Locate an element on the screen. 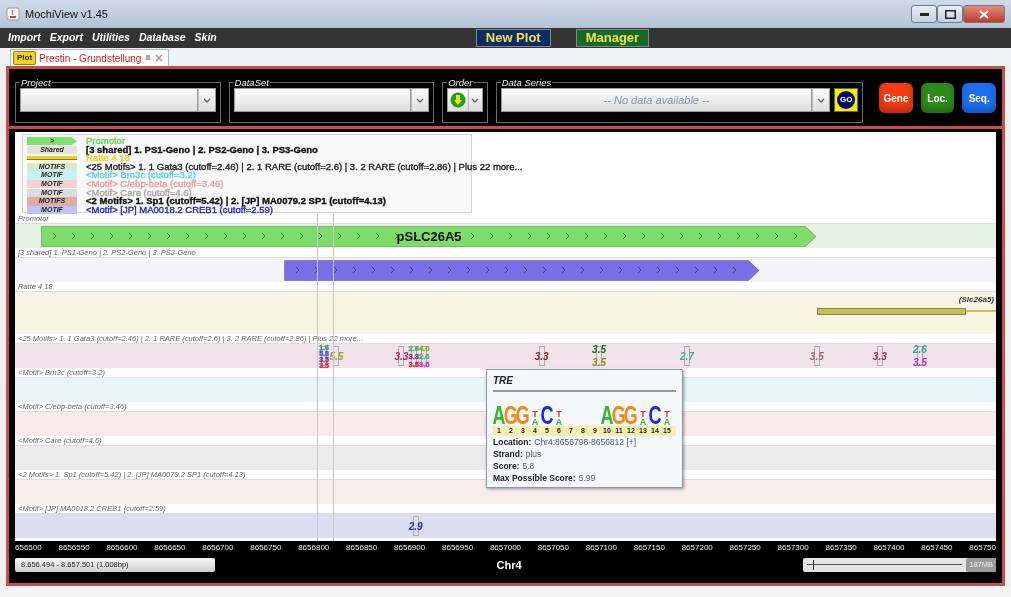 The image size is (1011, 597). group-label: Order is located at coordinates (460, 82).